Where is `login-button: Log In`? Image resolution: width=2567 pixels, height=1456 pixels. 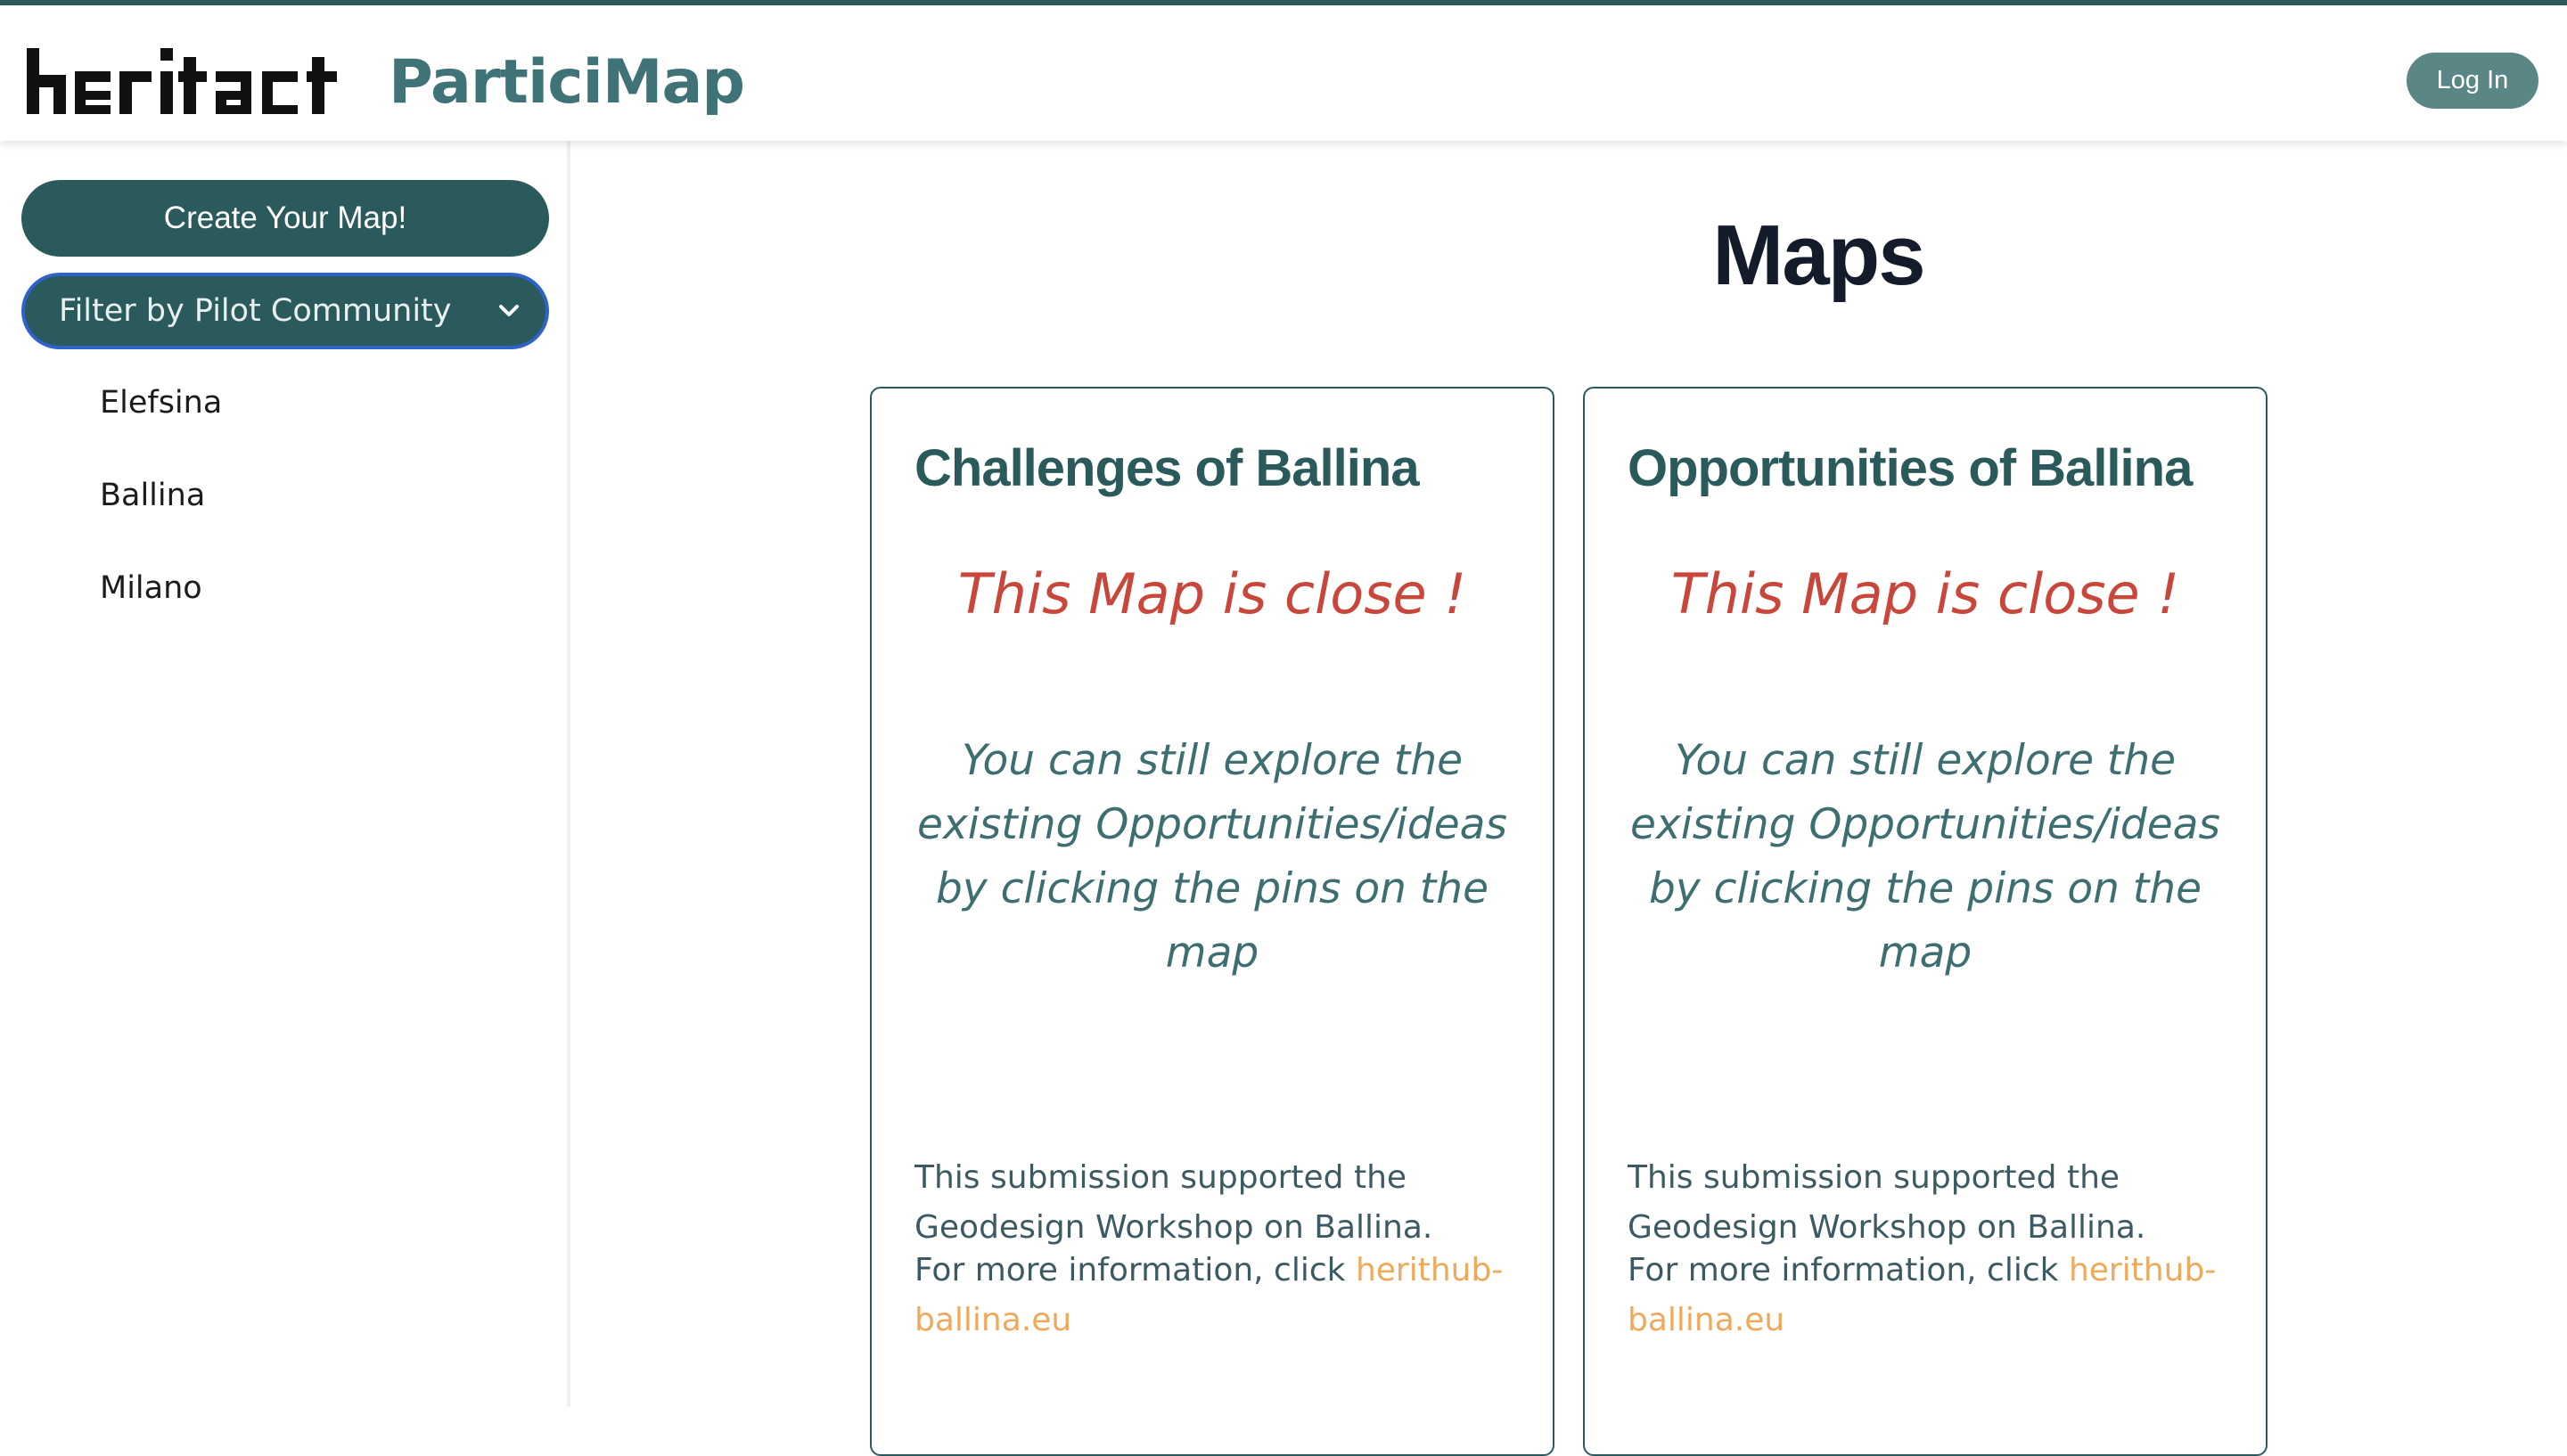
login-button: Log In is located at coordinates (2472, 81).